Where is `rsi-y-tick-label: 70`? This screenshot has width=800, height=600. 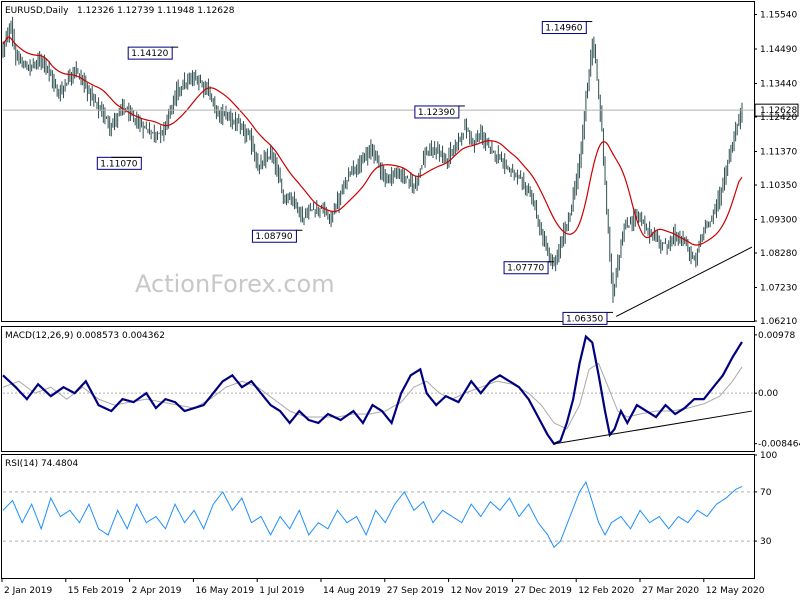
rsi-y-tick-label: 70 is located at coordinates (766, 493).